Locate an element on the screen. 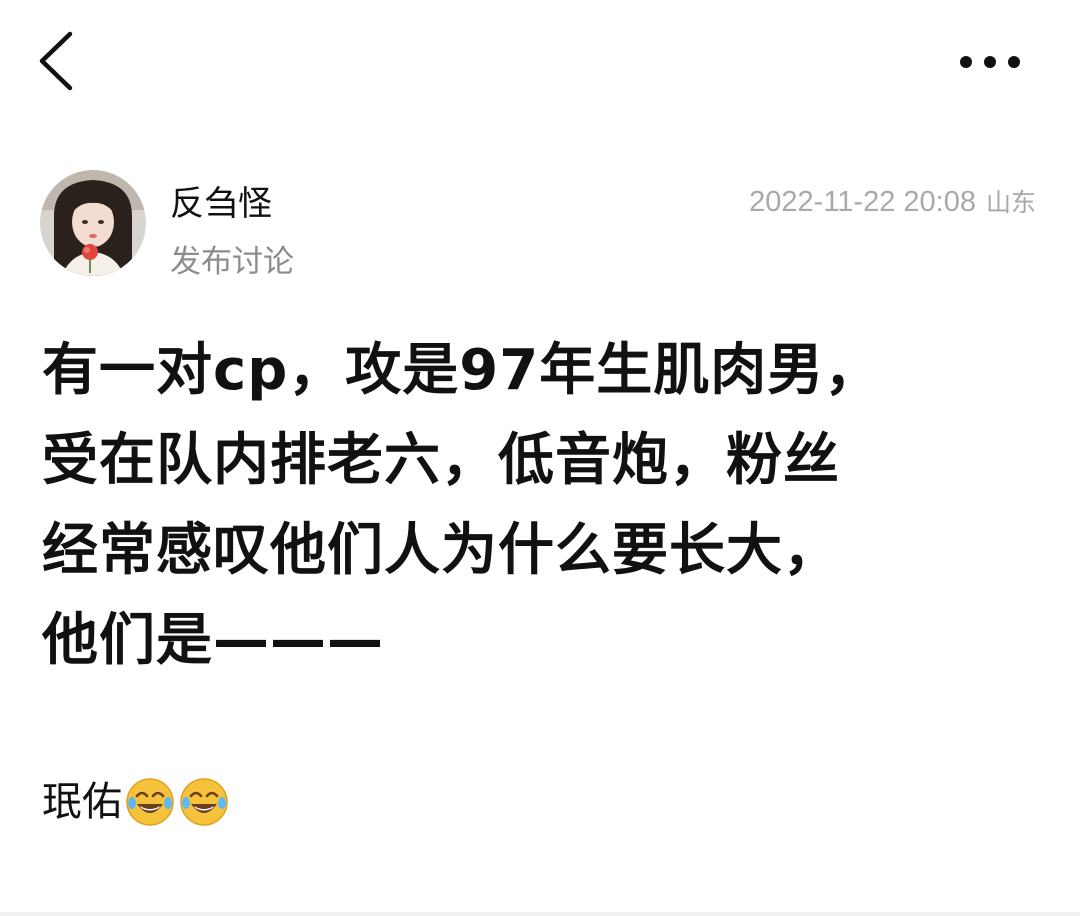 The height and width of the screenshot is (916, 1080). chevron-left-icon is located at coordinates (56, 61).